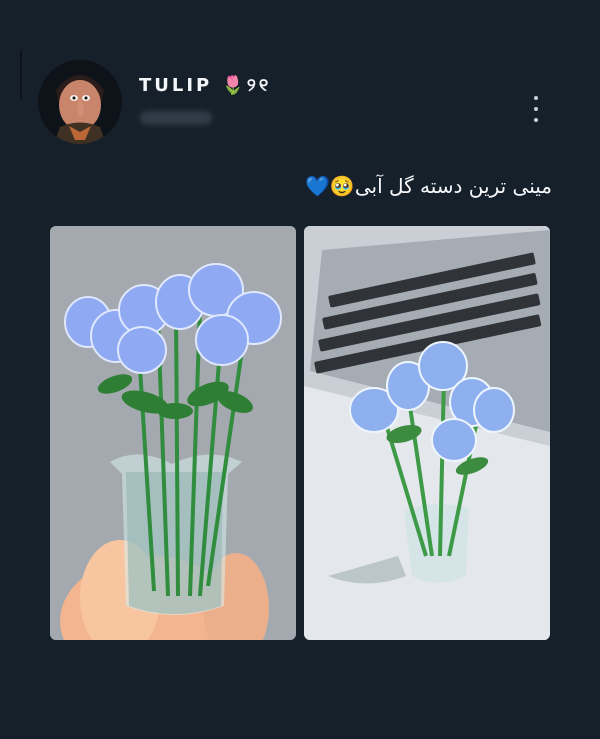  I want to click on avatar, so click(80, 102).